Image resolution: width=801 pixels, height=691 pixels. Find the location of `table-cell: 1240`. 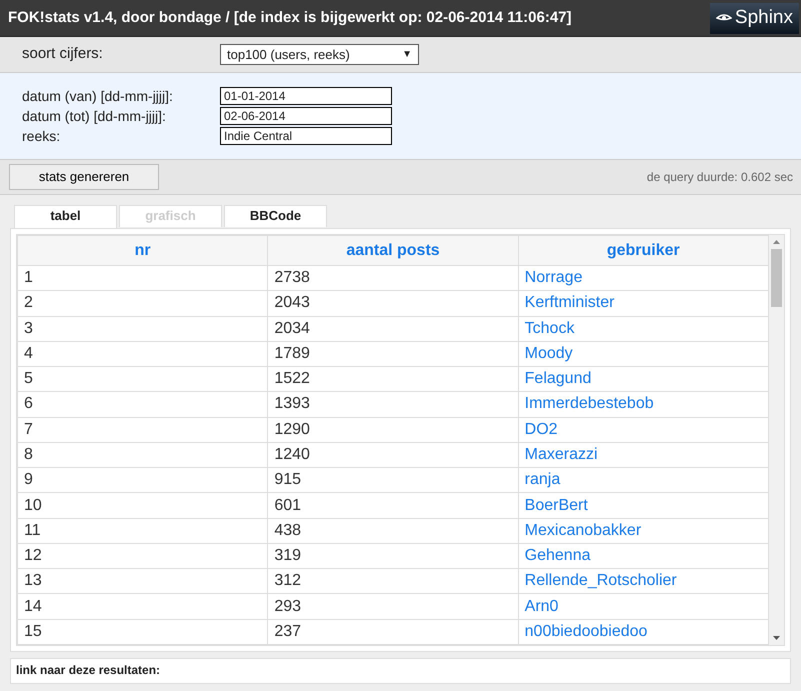

table-cell: 1240 is located at coordinates (393, 455).